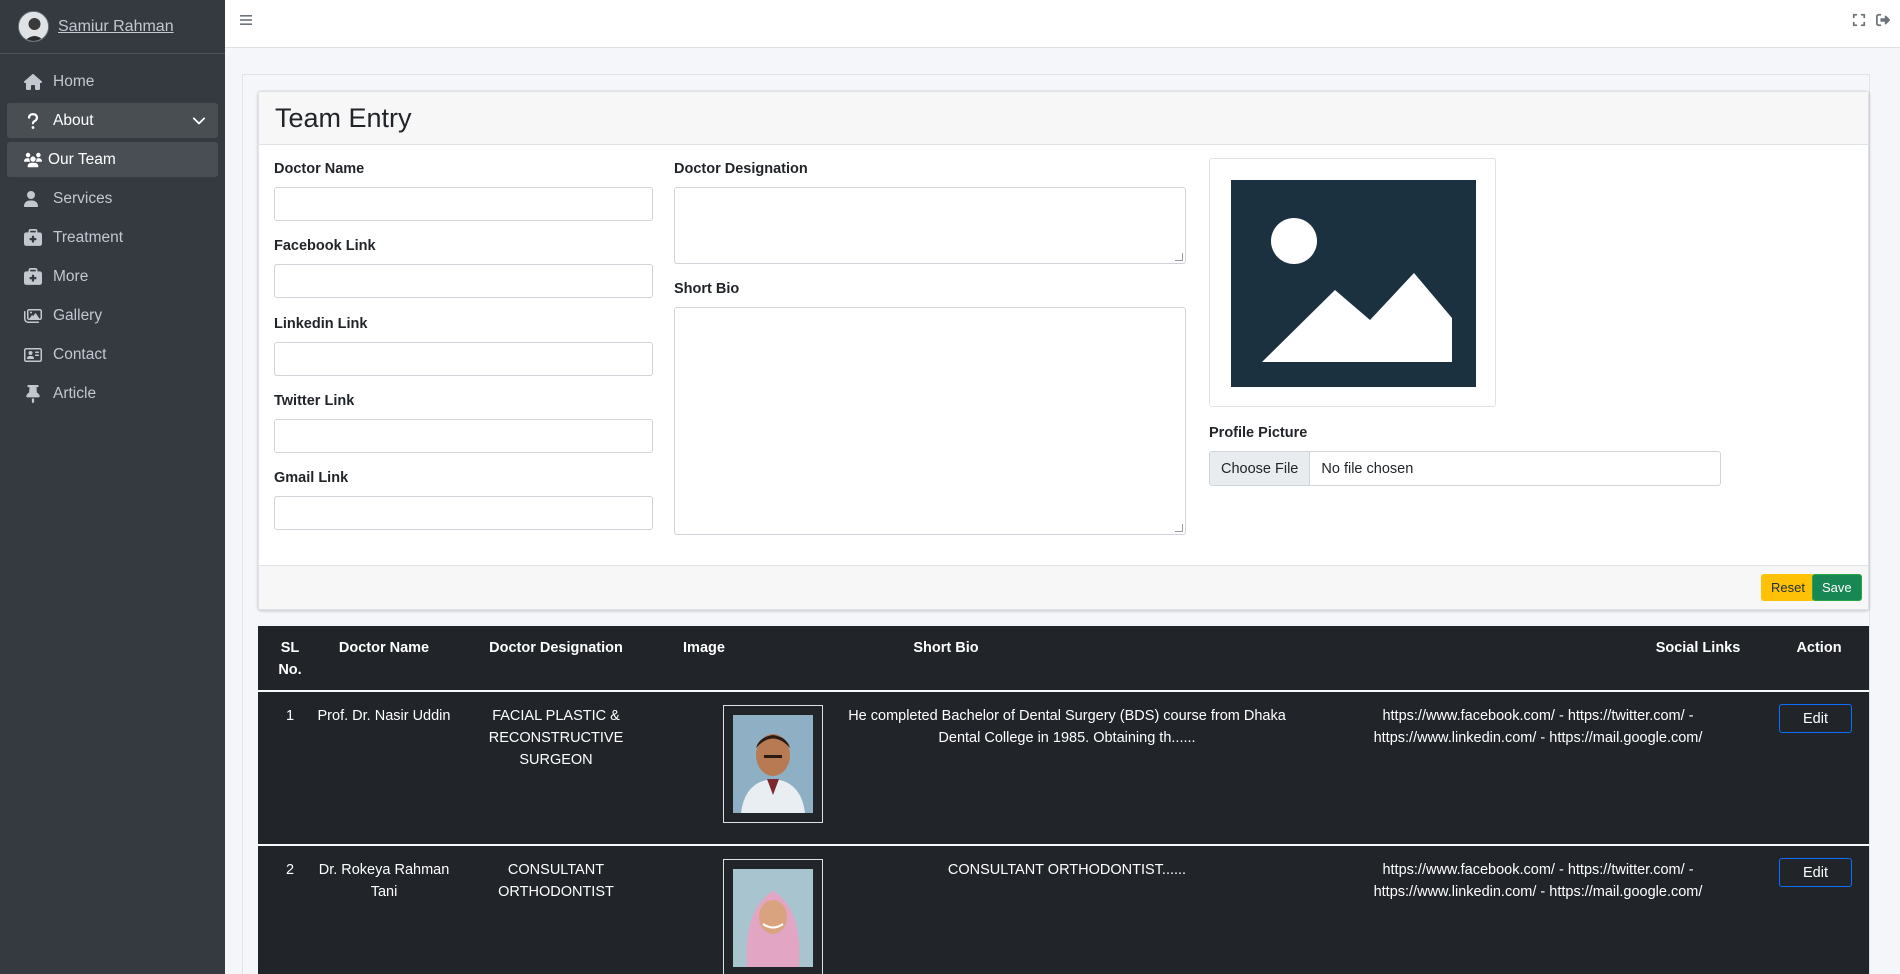  Describe the element at coordinates (33, 393) in the screenshot. I see `thumbtack-icon` at that location.